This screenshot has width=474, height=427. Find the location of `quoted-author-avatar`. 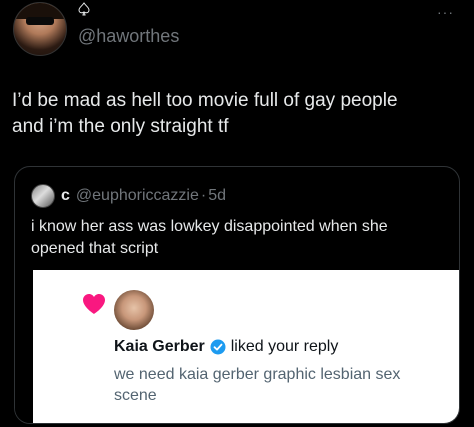

quoted-author-avatar is located at coordinates (43, 196).